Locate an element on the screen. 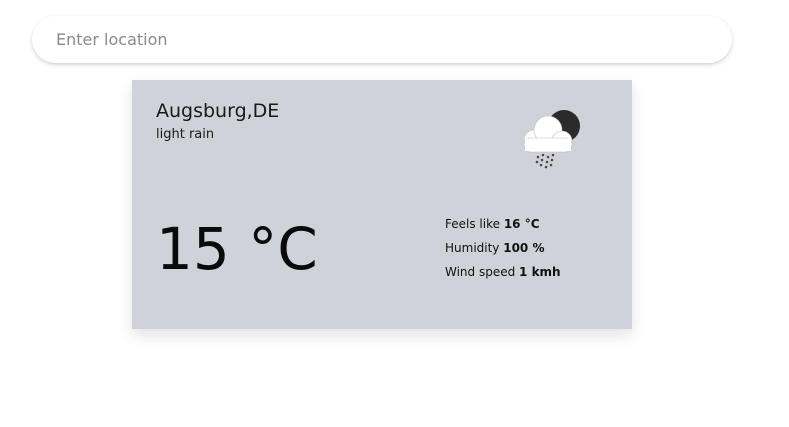 Image resolution: width=789 pixels, height=427 pixels. wind-speed-value: 1 kmh is located at coordinates (540, 272).